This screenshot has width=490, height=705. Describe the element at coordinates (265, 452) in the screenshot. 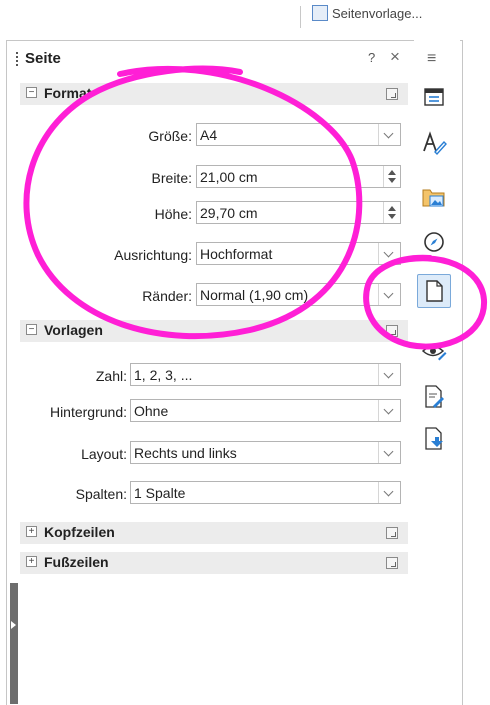

I see `layout-select: Rechts und links` at that location.